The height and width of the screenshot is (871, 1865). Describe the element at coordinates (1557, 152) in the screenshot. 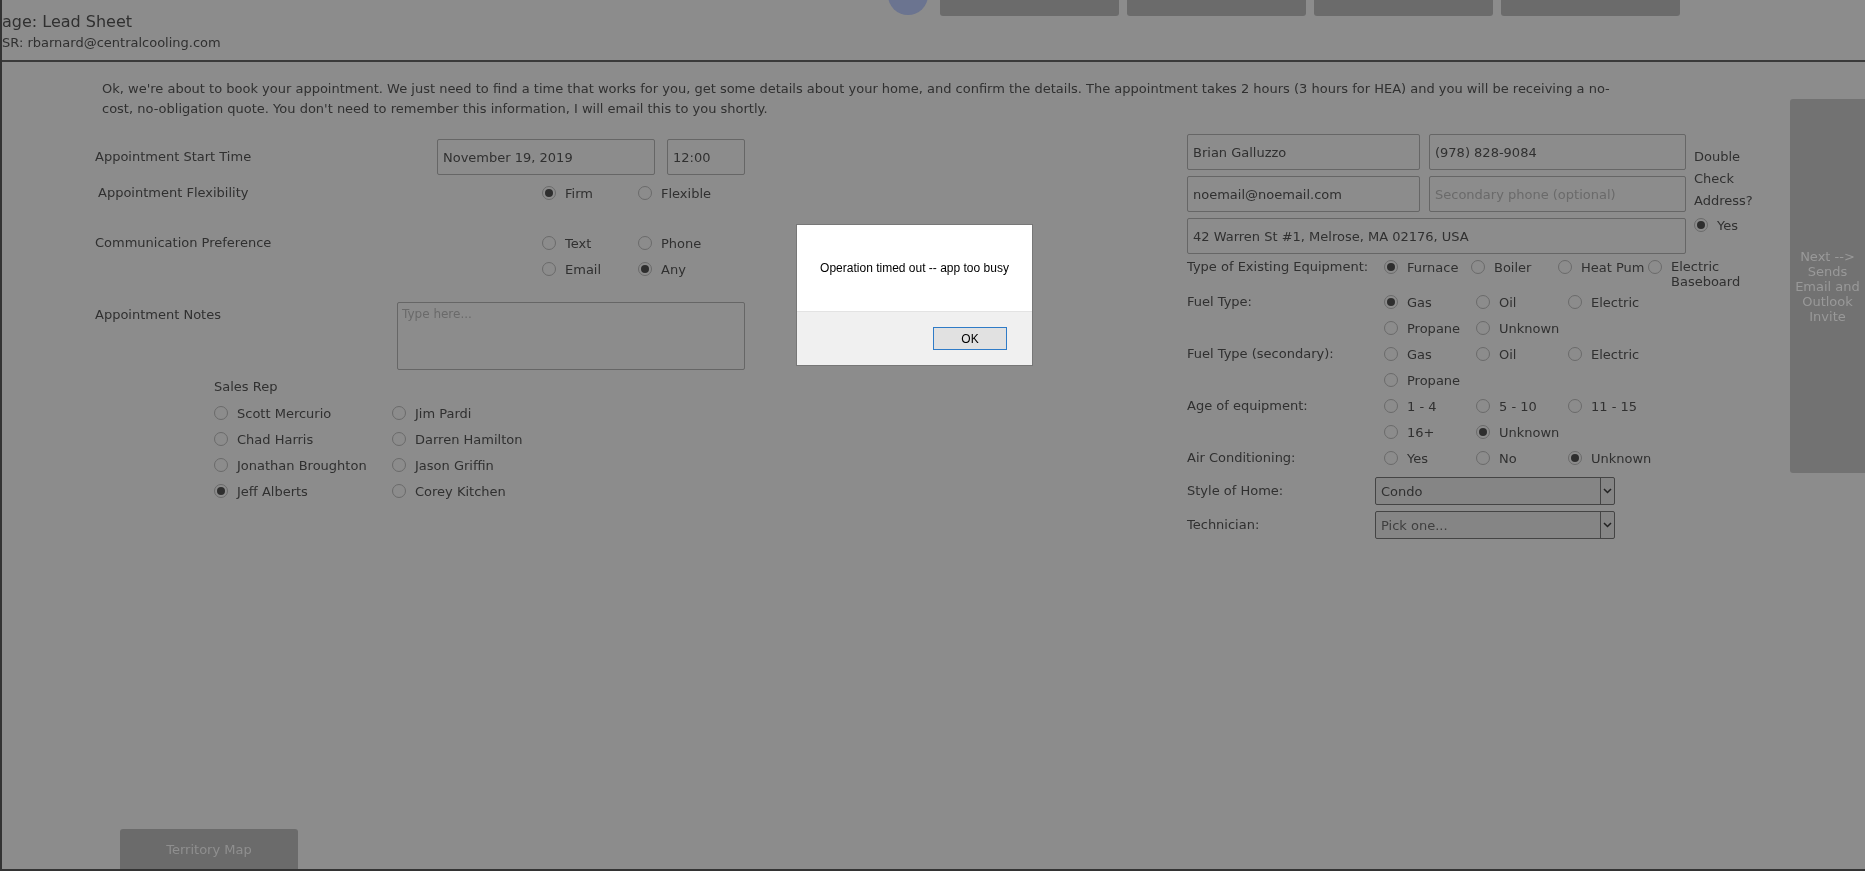

I see `phone-field: (978) 828-9084` at that location.